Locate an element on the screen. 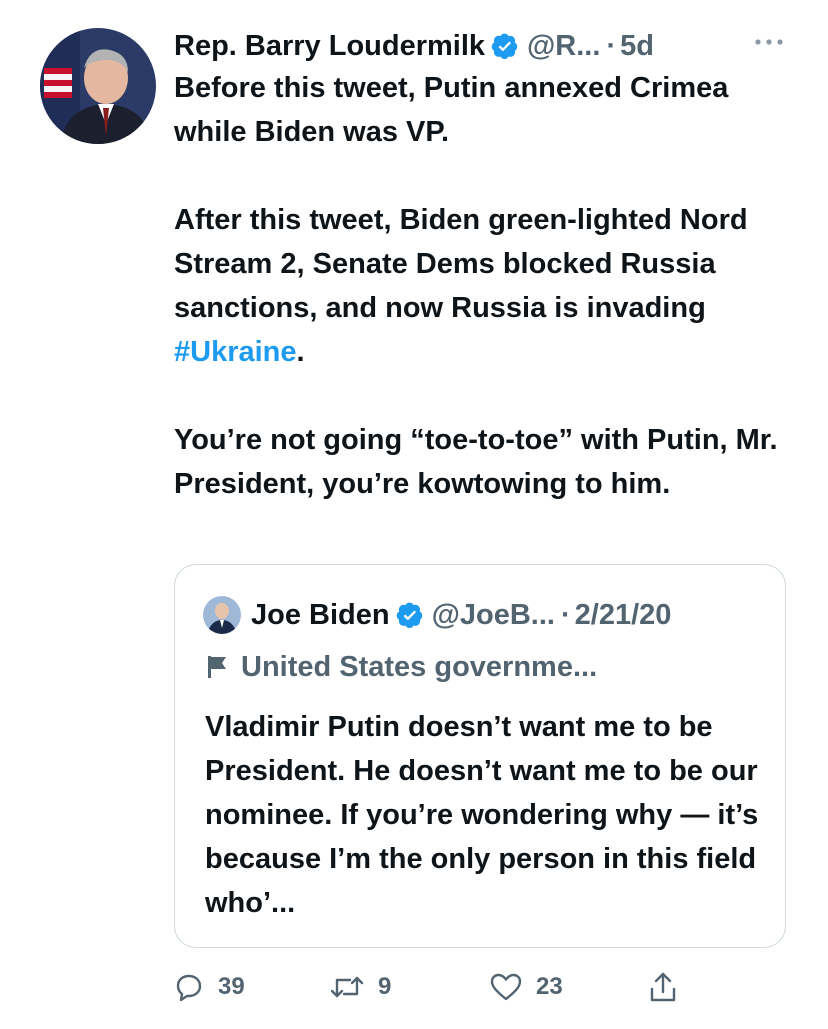  like-count: 23 is located at coordinates (549, 986).